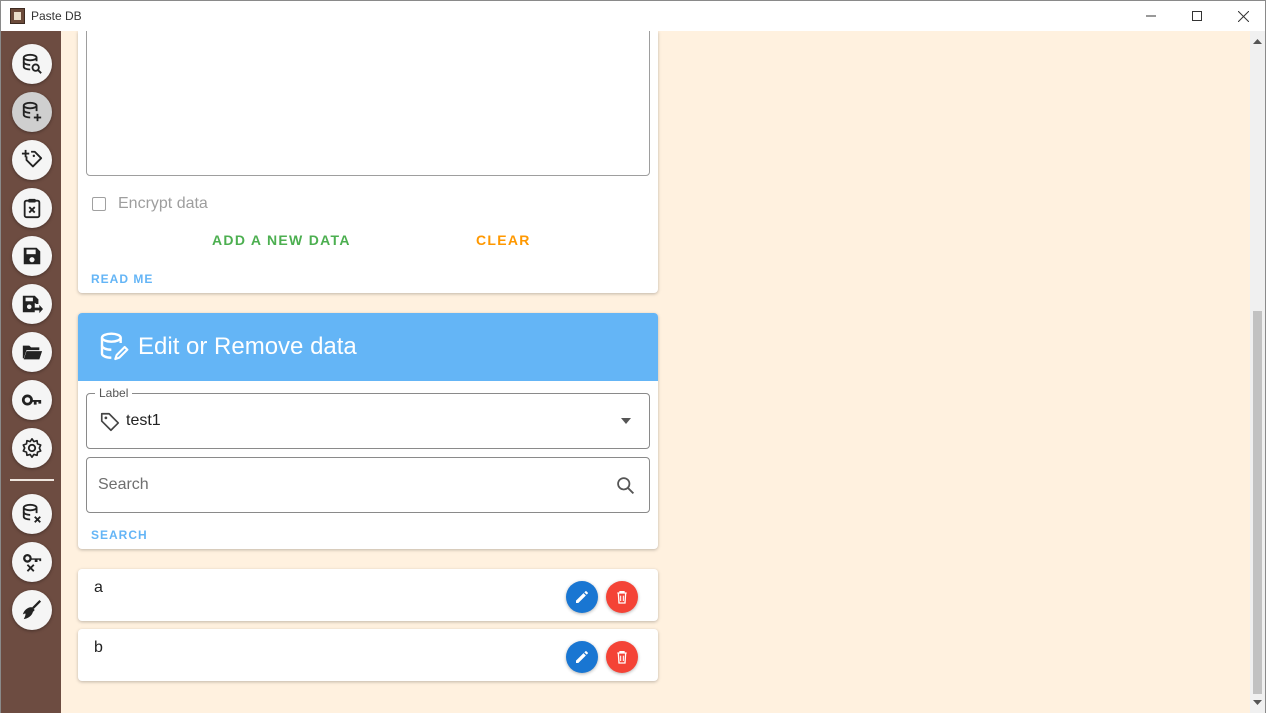 The width and height of the screenshot is (1266, 713). I want to click on save-export-icon, so click(32, 304).